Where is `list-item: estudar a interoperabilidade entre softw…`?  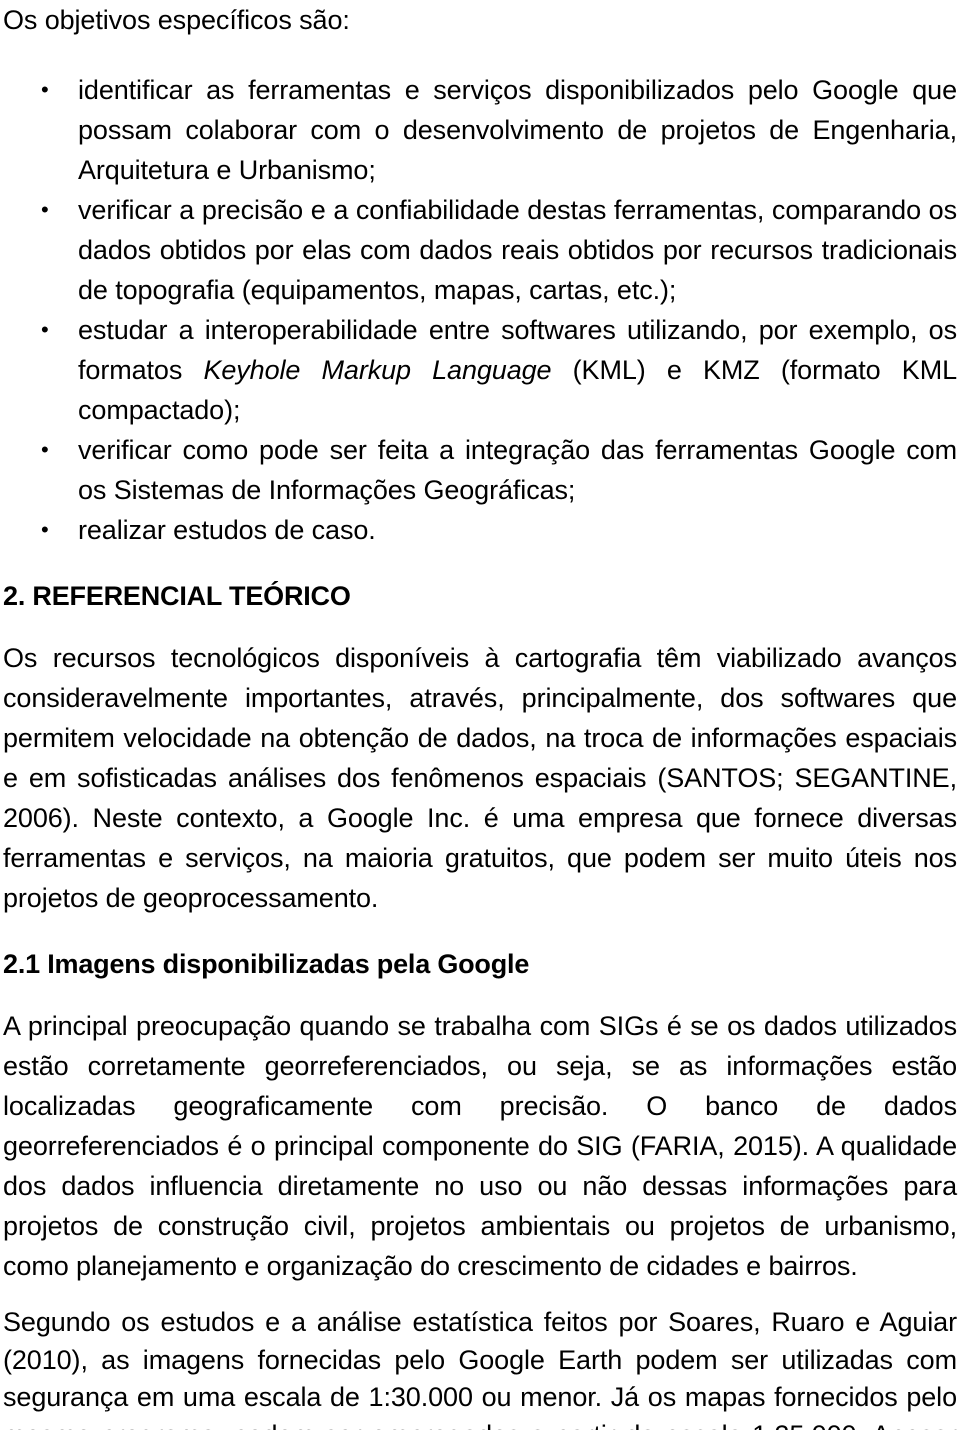 list-item: estudar a interoperabilidade entre softw… is located at coordinates (480, 370).